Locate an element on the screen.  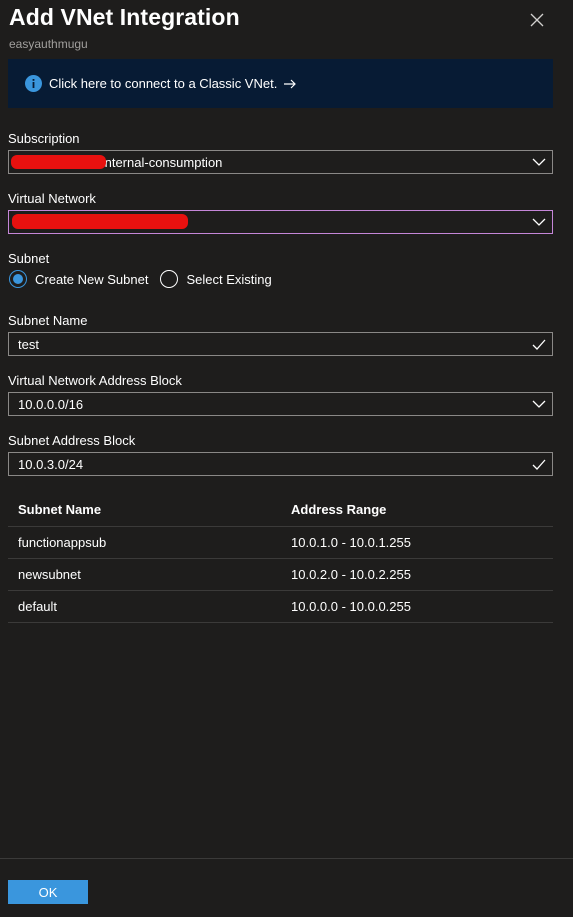
table-row: newsubnet 10.0.2.0 - 10.0.2.255 is located at coordinates (280, 574).